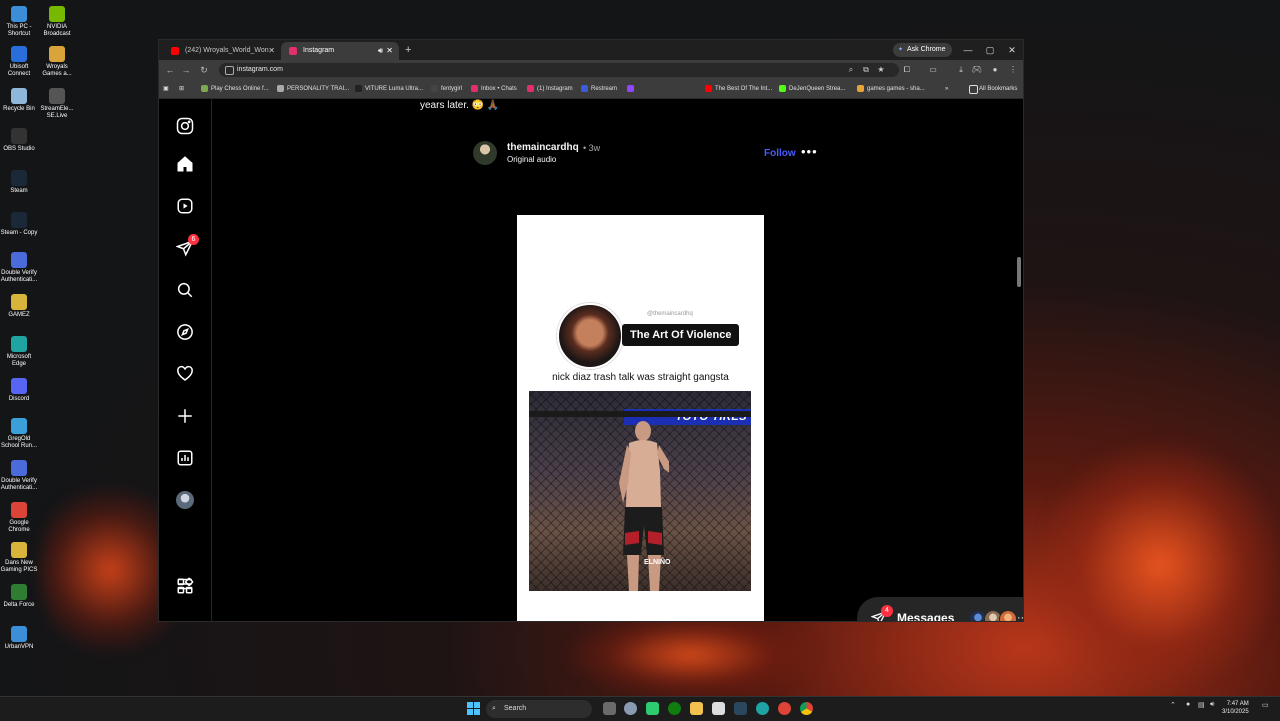 This screenshot has height=721, width=1280. What do you see at coordinates (993, 89) in the screenshot?
I see `all-bookmarks: All Bookmarks` at bounding box center [993, 89].